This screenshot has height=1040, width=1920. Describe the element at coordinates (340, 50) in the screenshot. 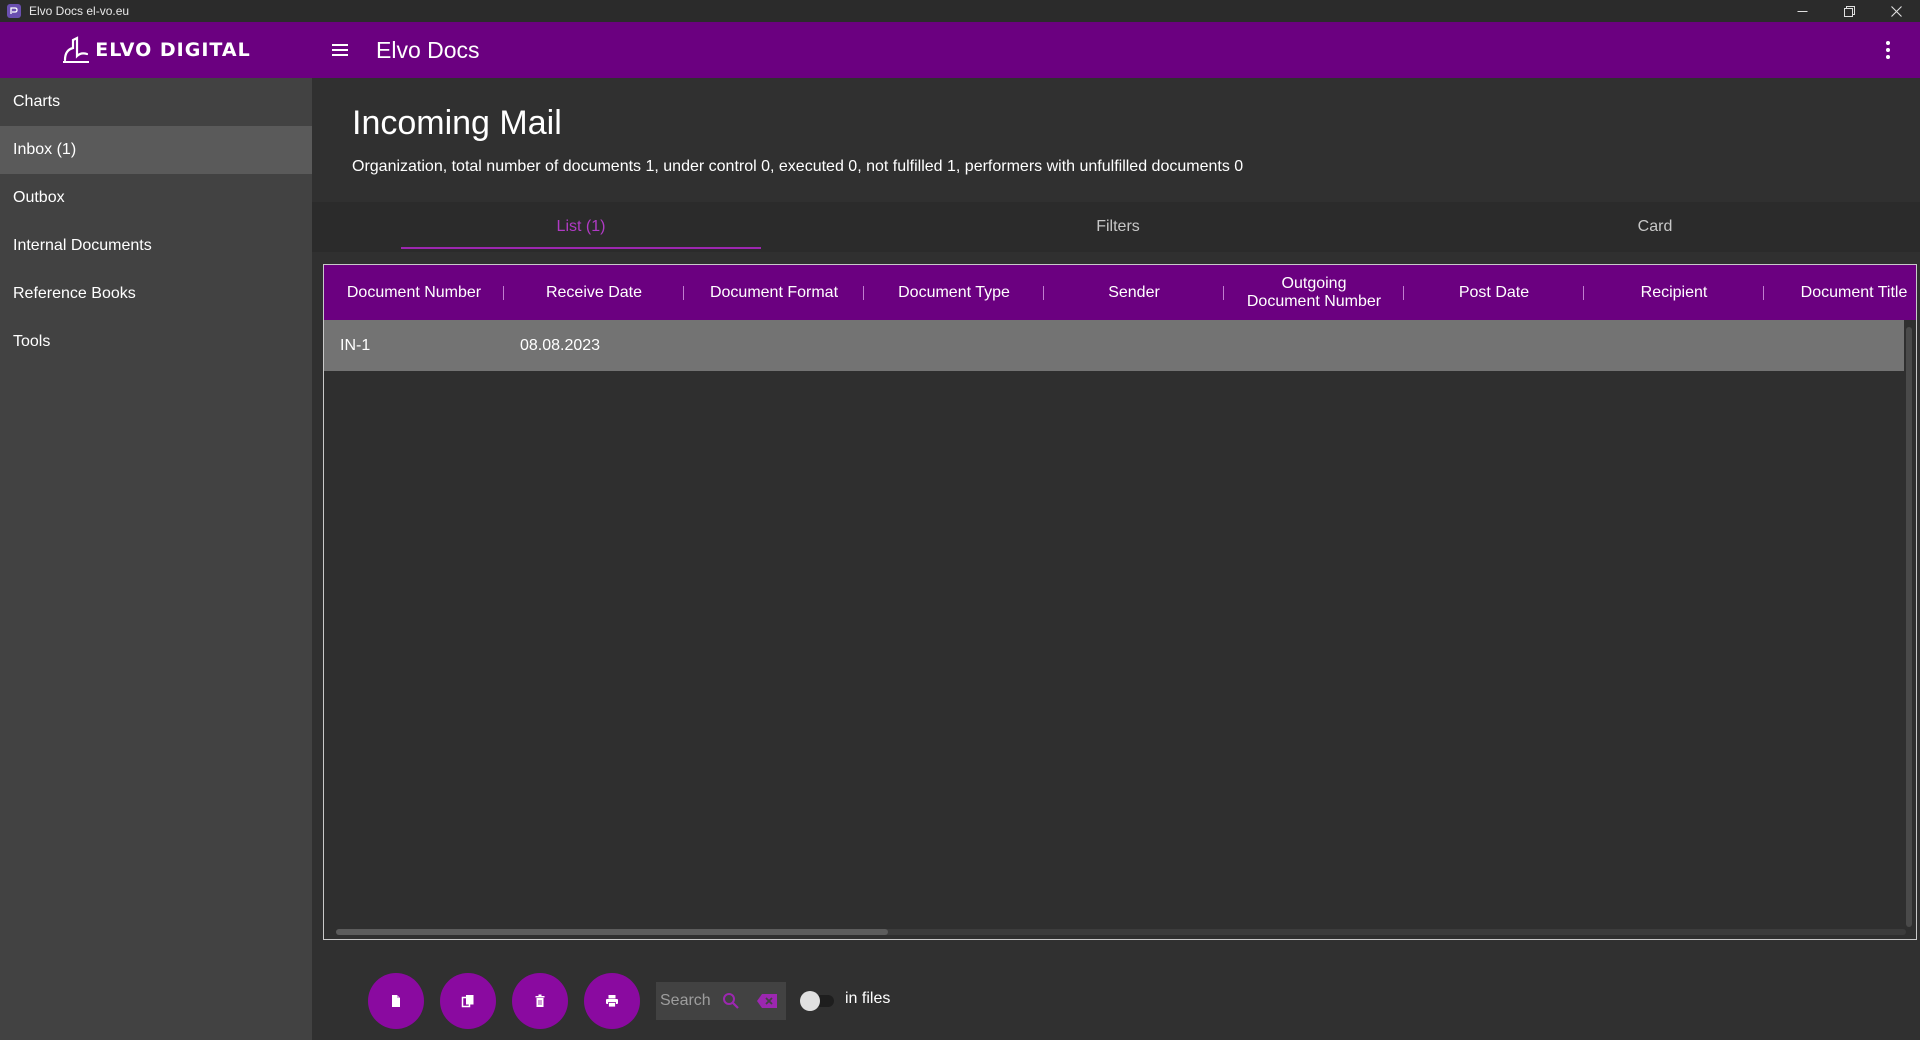

I see `hamburger-menu-icon` at that location.